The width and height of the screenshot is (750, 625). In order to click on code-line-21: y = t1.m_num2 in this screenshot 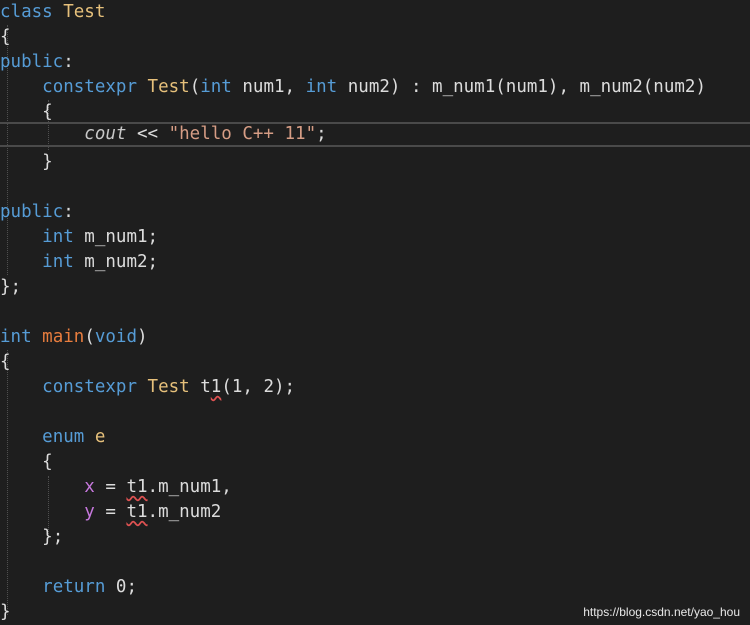, I will do `click(153, 512)`.